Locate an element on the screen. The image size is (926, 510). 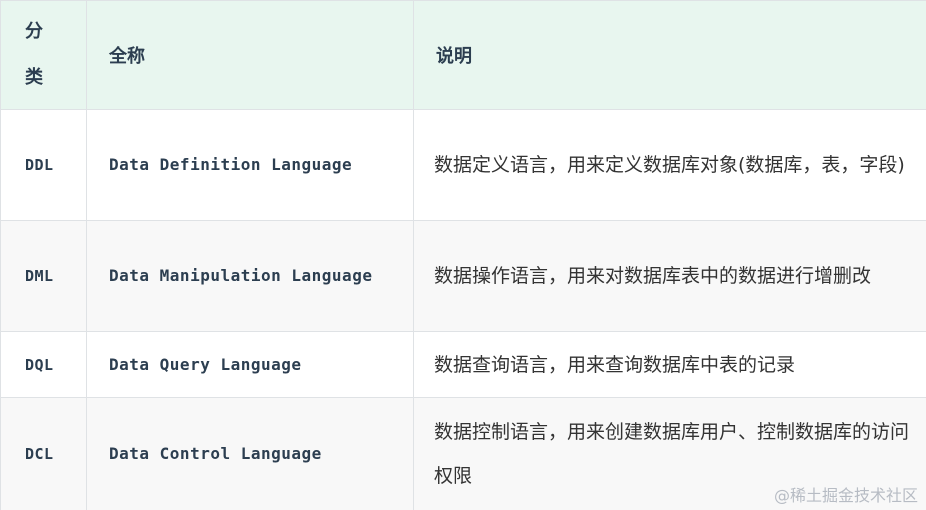
header-description: 说明 is located at coordinates (669, 55).